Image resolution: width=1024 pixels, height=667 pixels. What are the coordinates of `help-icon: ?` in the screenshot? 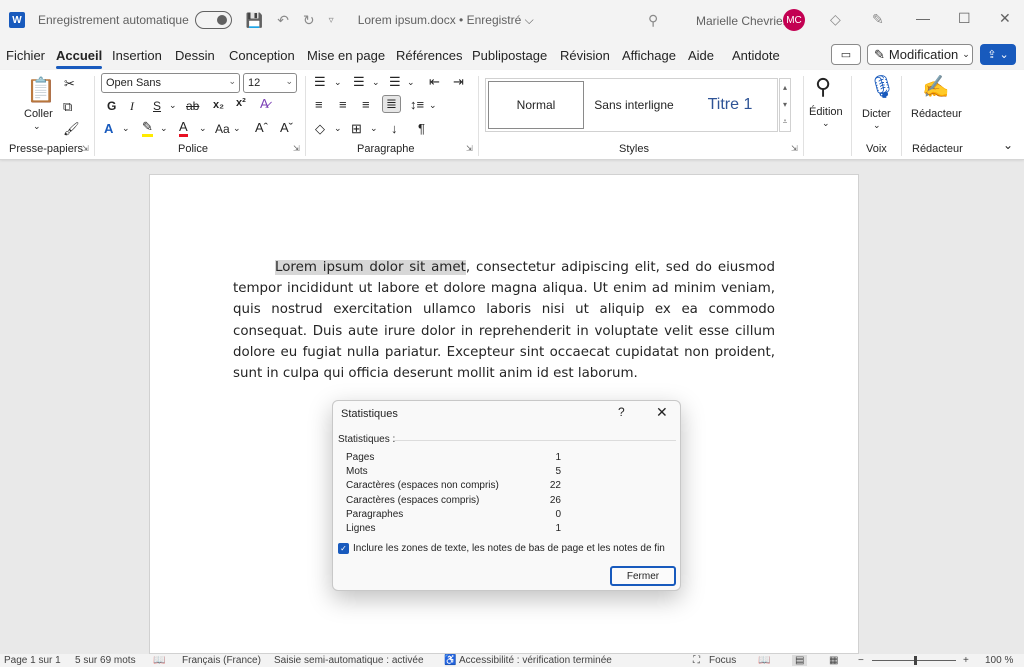 It's located at (621, 412).